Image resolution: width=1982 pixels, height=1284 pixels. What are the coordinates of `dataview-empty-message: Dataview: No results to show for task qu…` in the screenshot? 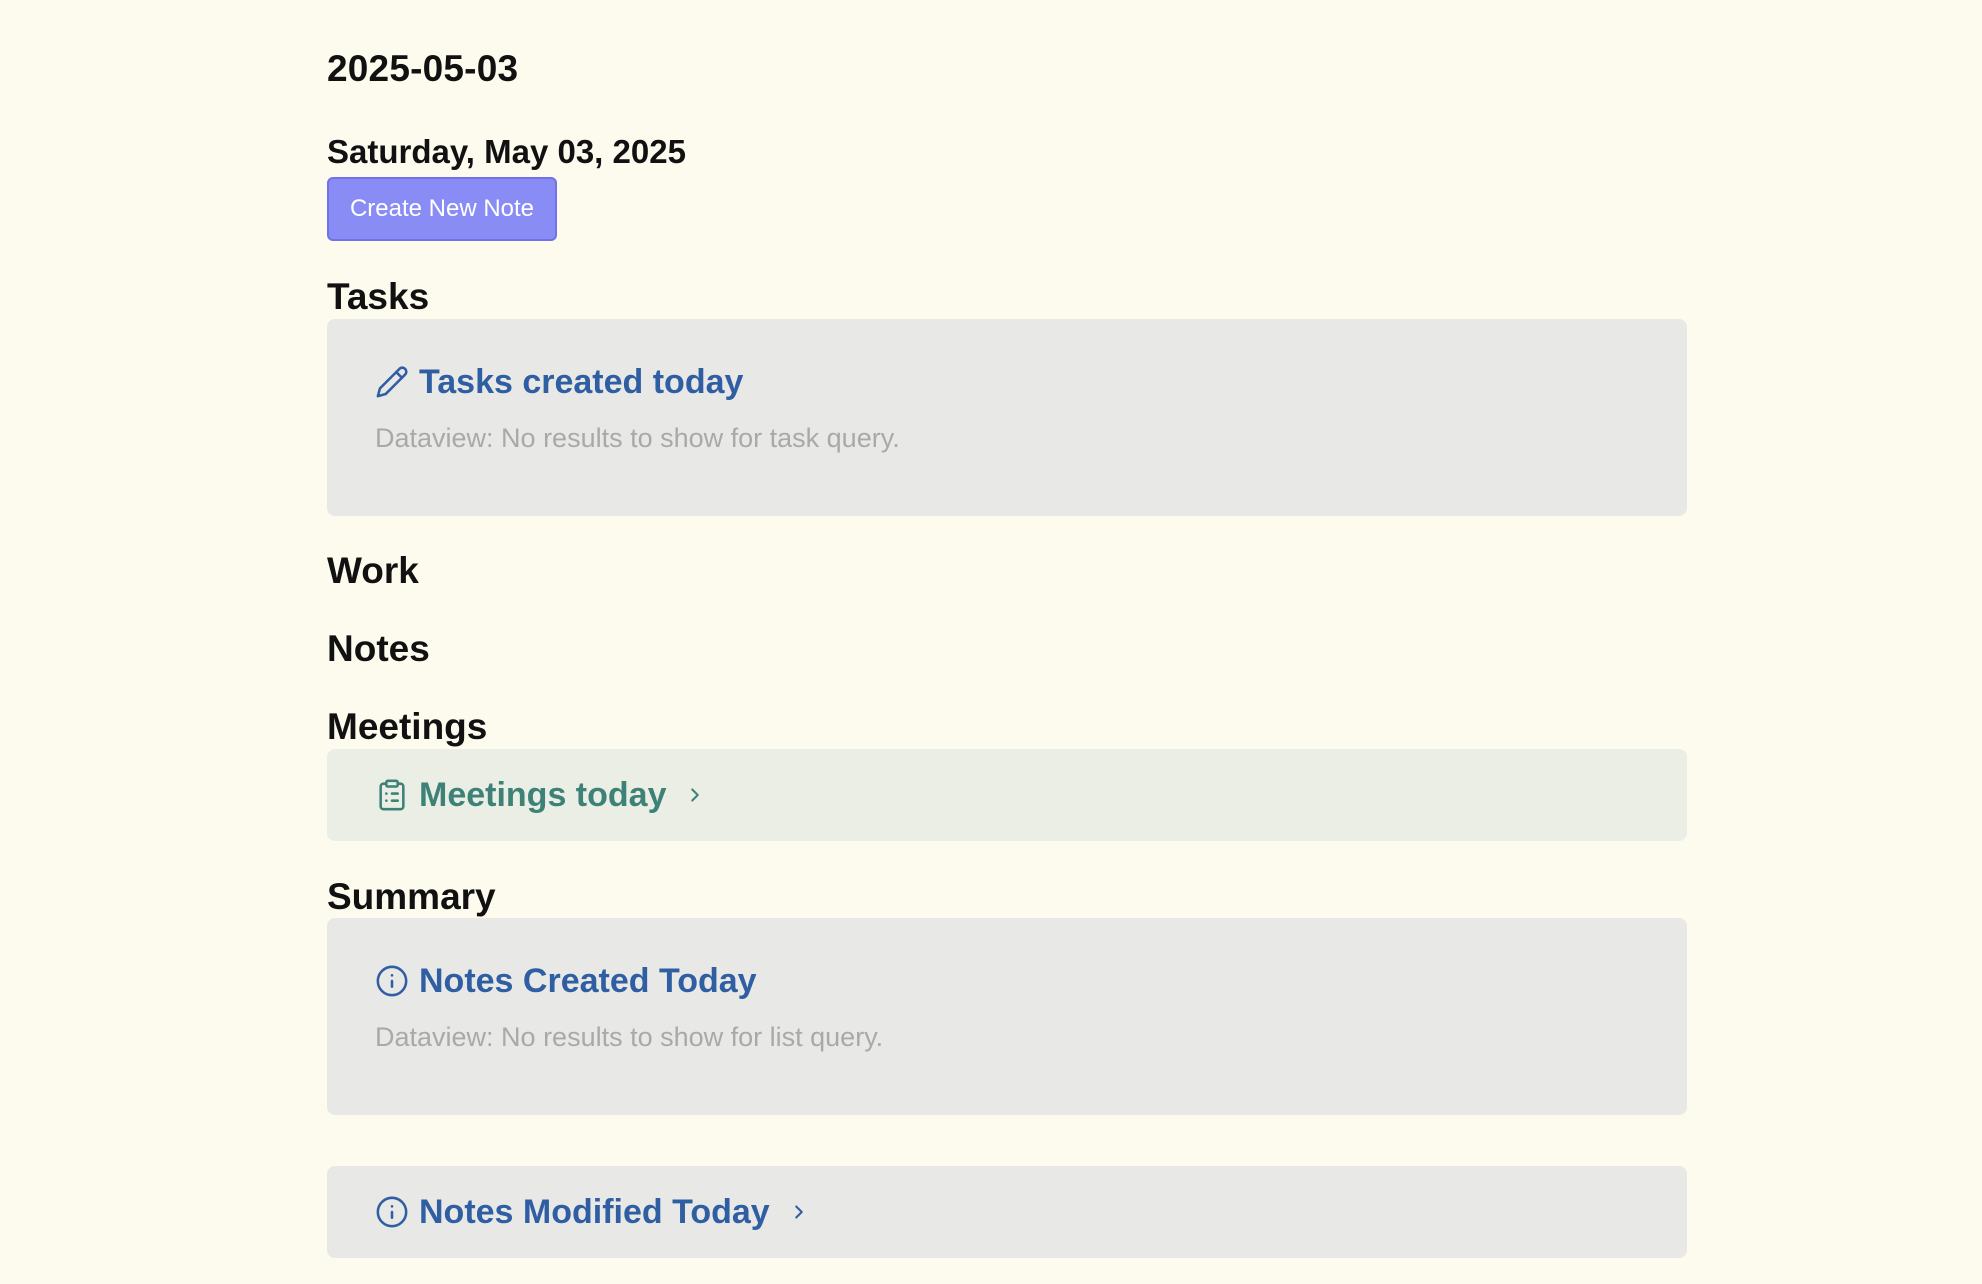 It's located at (637, 438).